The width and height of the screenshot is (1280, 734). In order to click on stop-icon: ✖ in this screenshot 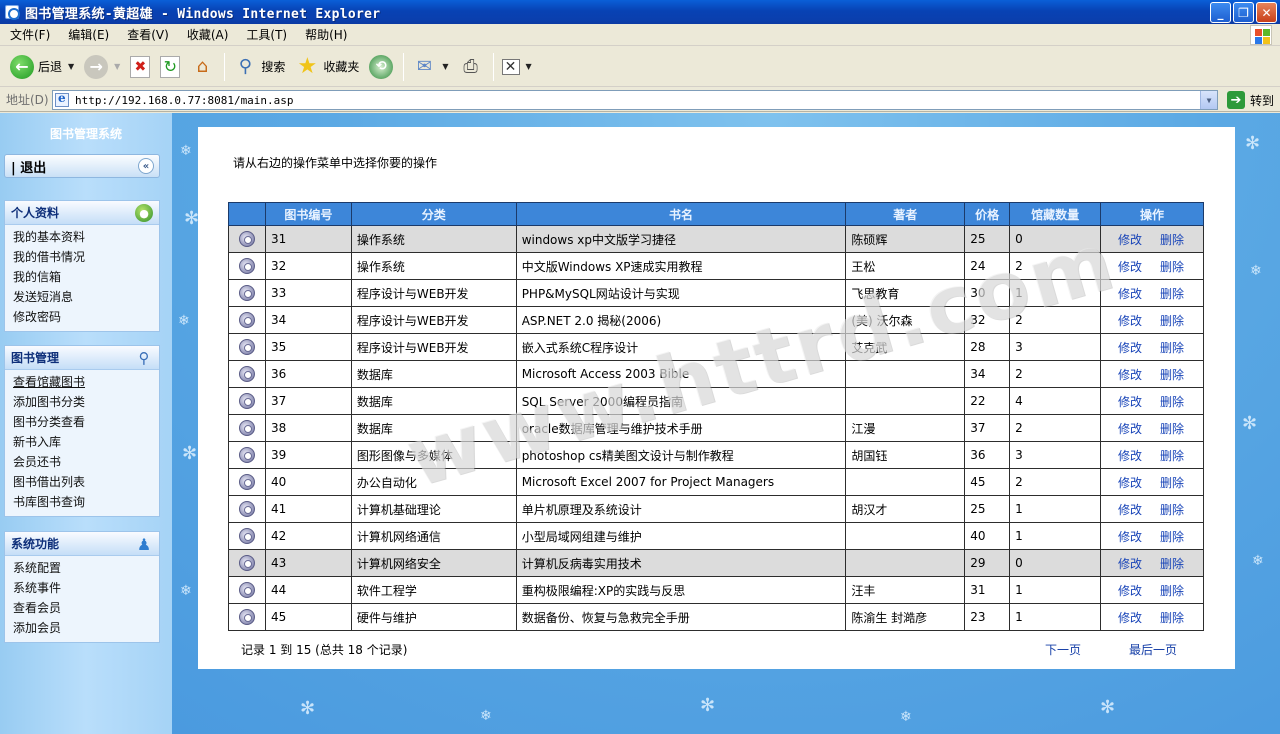, I will do `click(140, 66)`.